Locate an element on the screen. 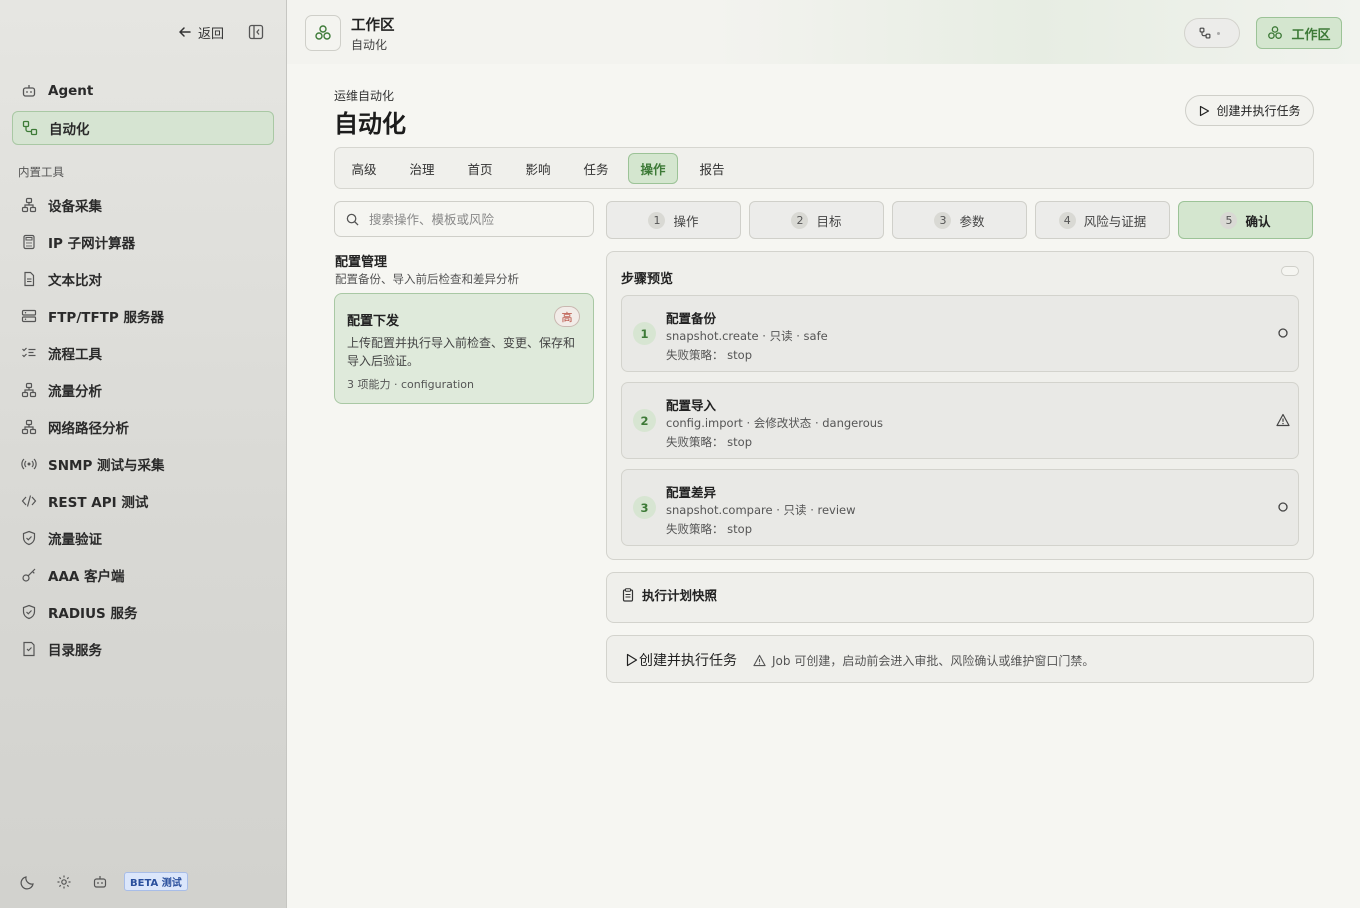 The width and height of the screenshot is (1360, 908). create-and-run-button: 创建并执行任务 is located at coordinates (681, 660).